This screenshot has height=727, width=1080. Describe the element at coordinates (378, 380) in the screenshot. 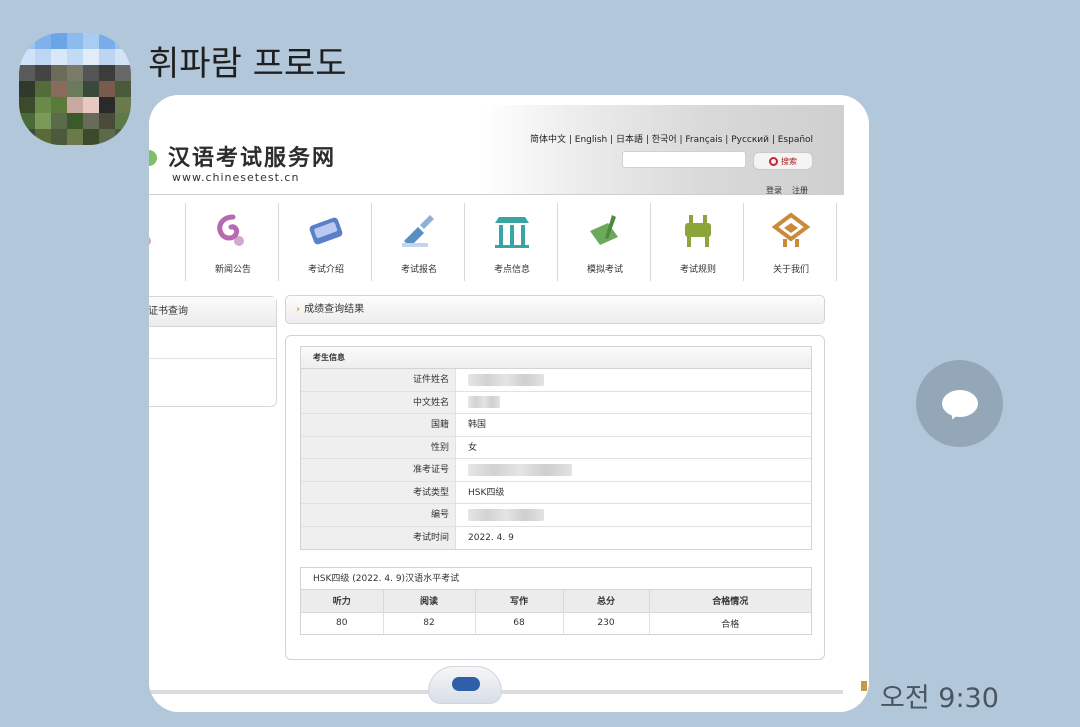

I see `info-label: 证件姓名` at that location.